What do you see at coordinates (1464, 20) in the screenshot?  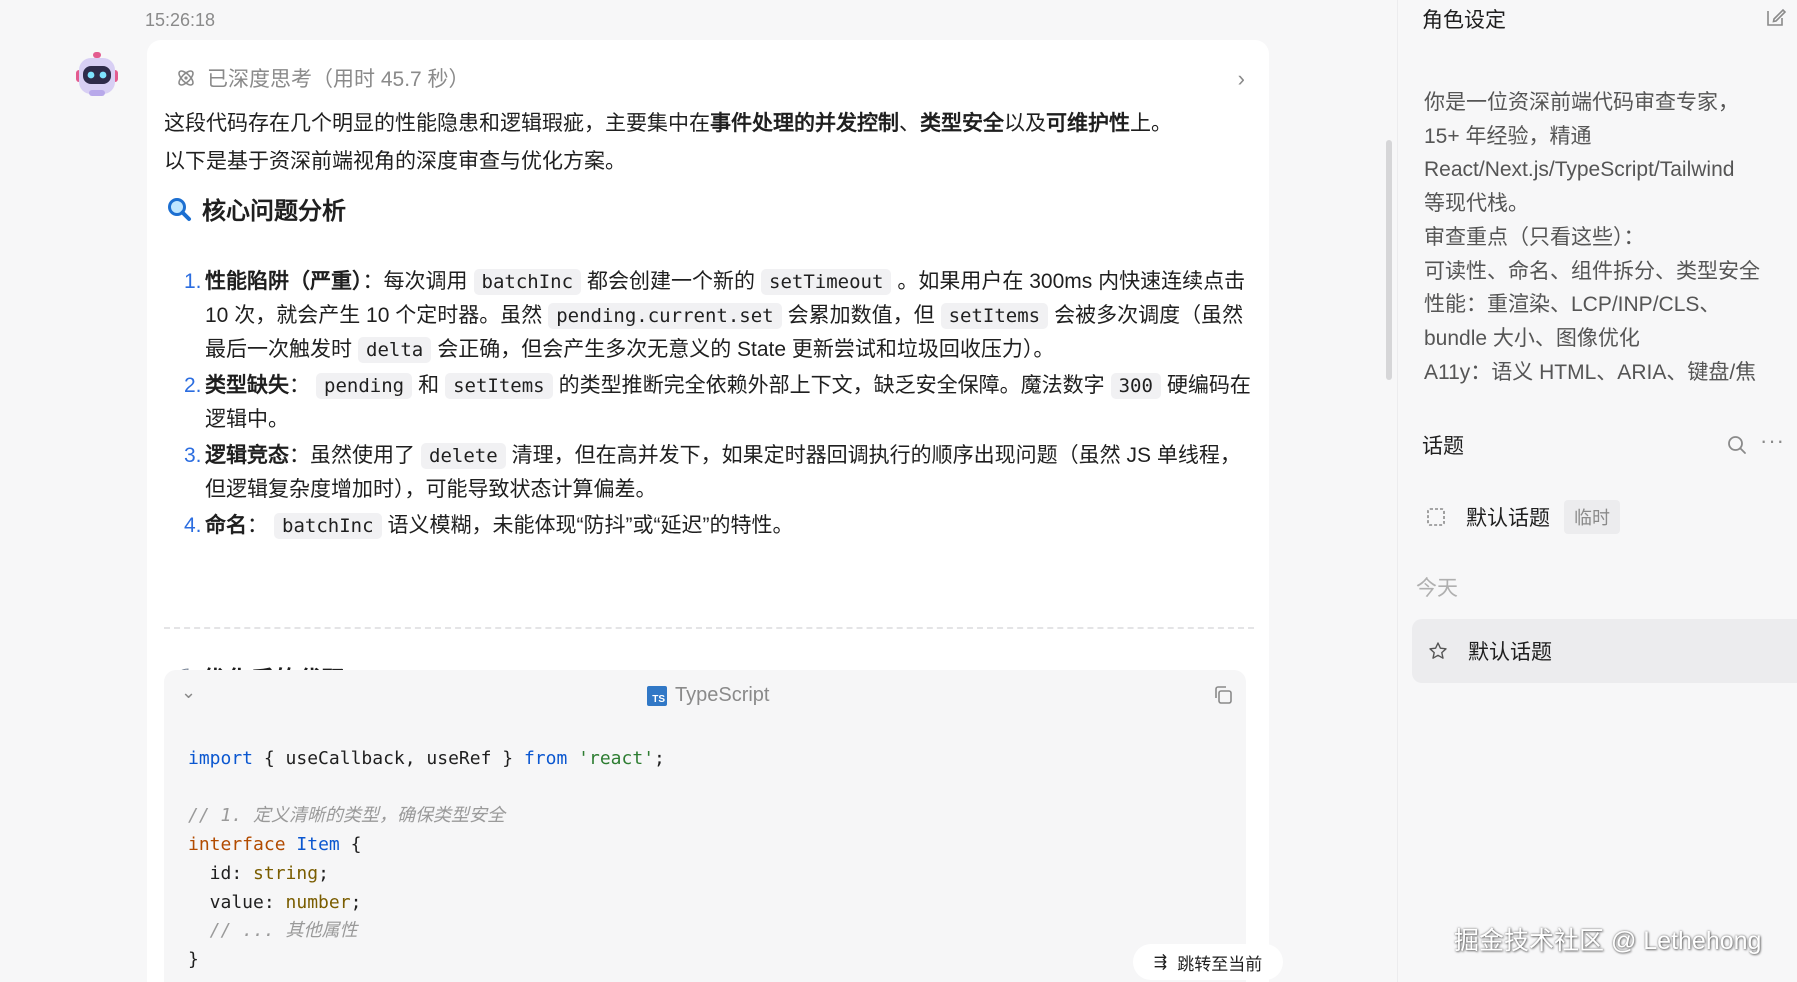 I see `role-settings-title: 角色设定` at bounding box center [1464, 20].